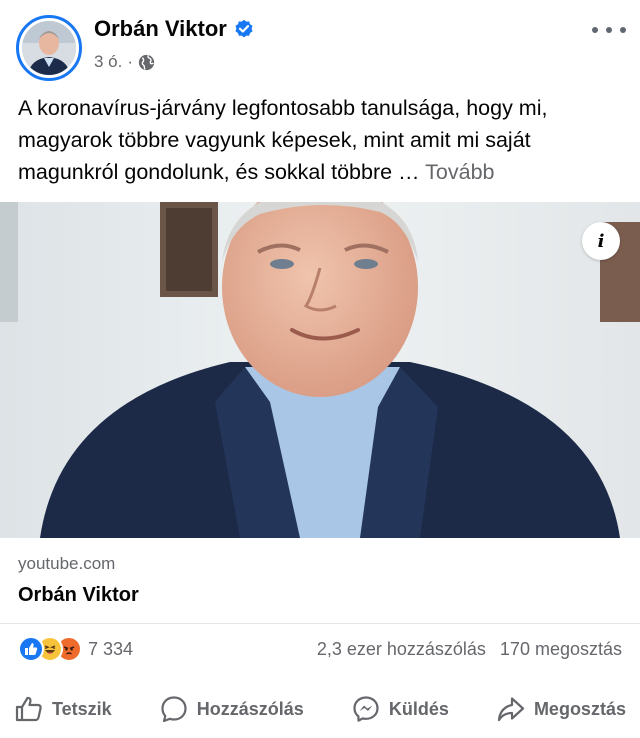 Image resolution: width=640 pixels, height=738 pixels. I want to click on comment-icon, so click(174, 709).